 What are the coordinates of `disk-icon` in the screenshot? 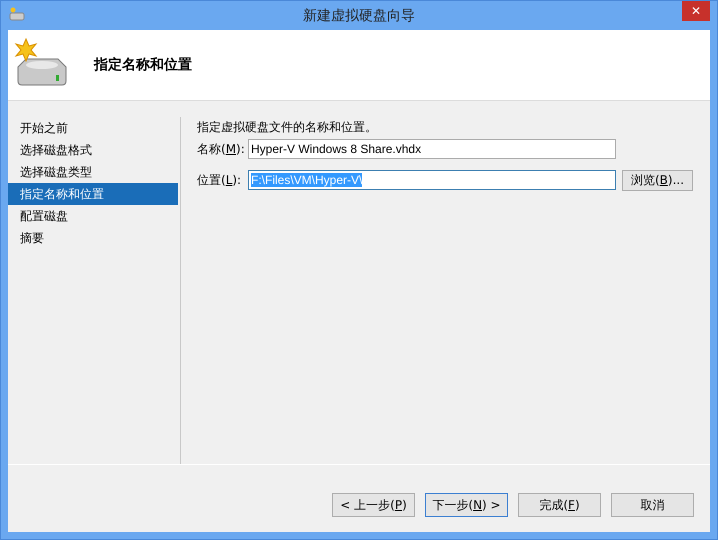 It's located at (17, 14).